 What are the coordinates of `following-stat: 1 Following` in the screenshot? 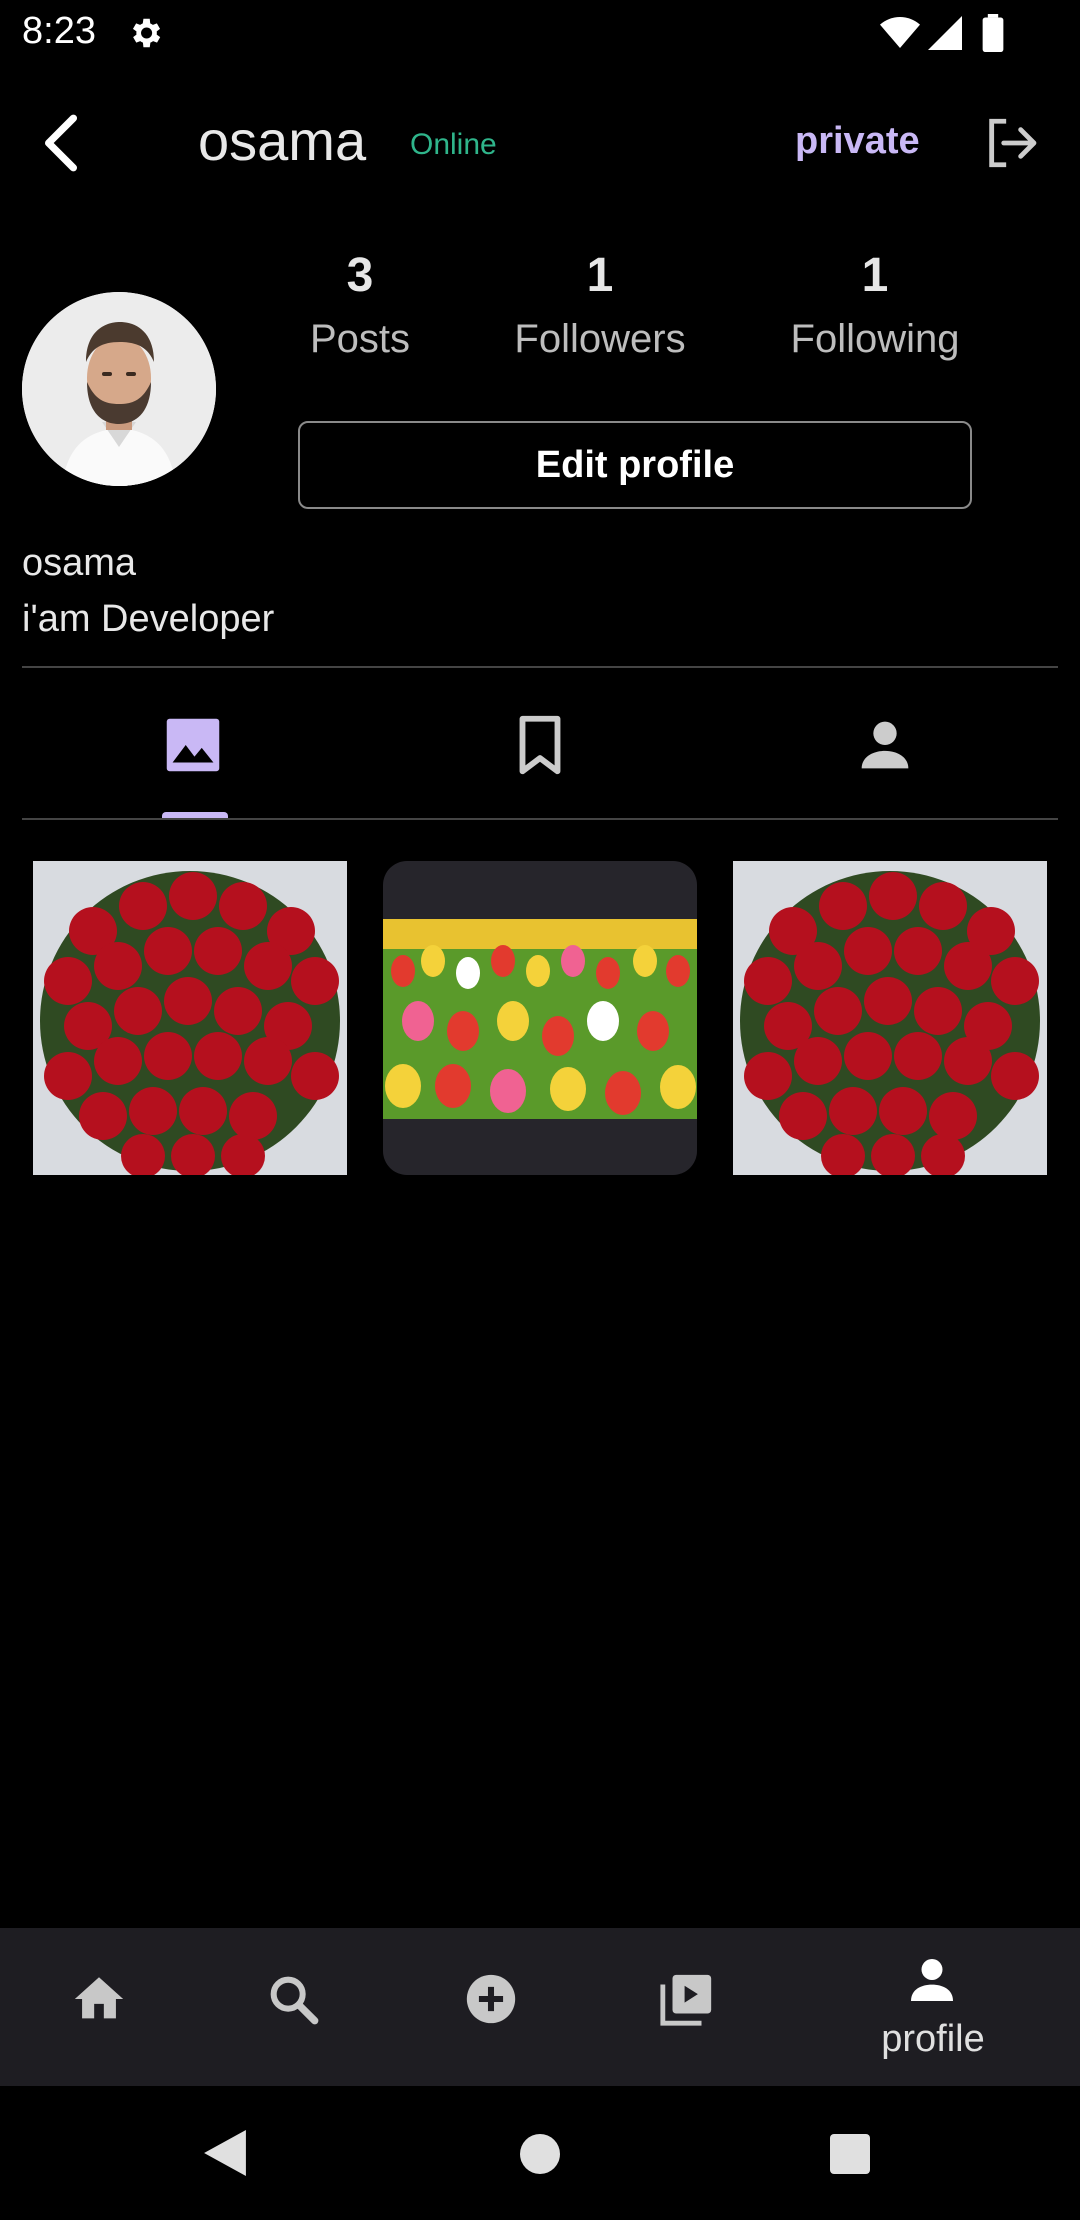 It's located at (875, 305).